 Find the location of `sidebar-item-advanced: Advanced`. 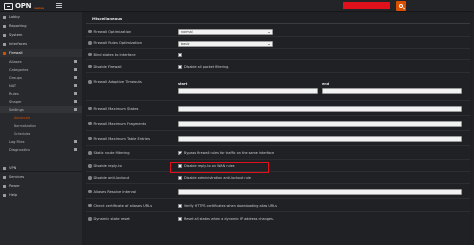

sidebar-item-advanced: Advanced is located at coordinates (41, 117).